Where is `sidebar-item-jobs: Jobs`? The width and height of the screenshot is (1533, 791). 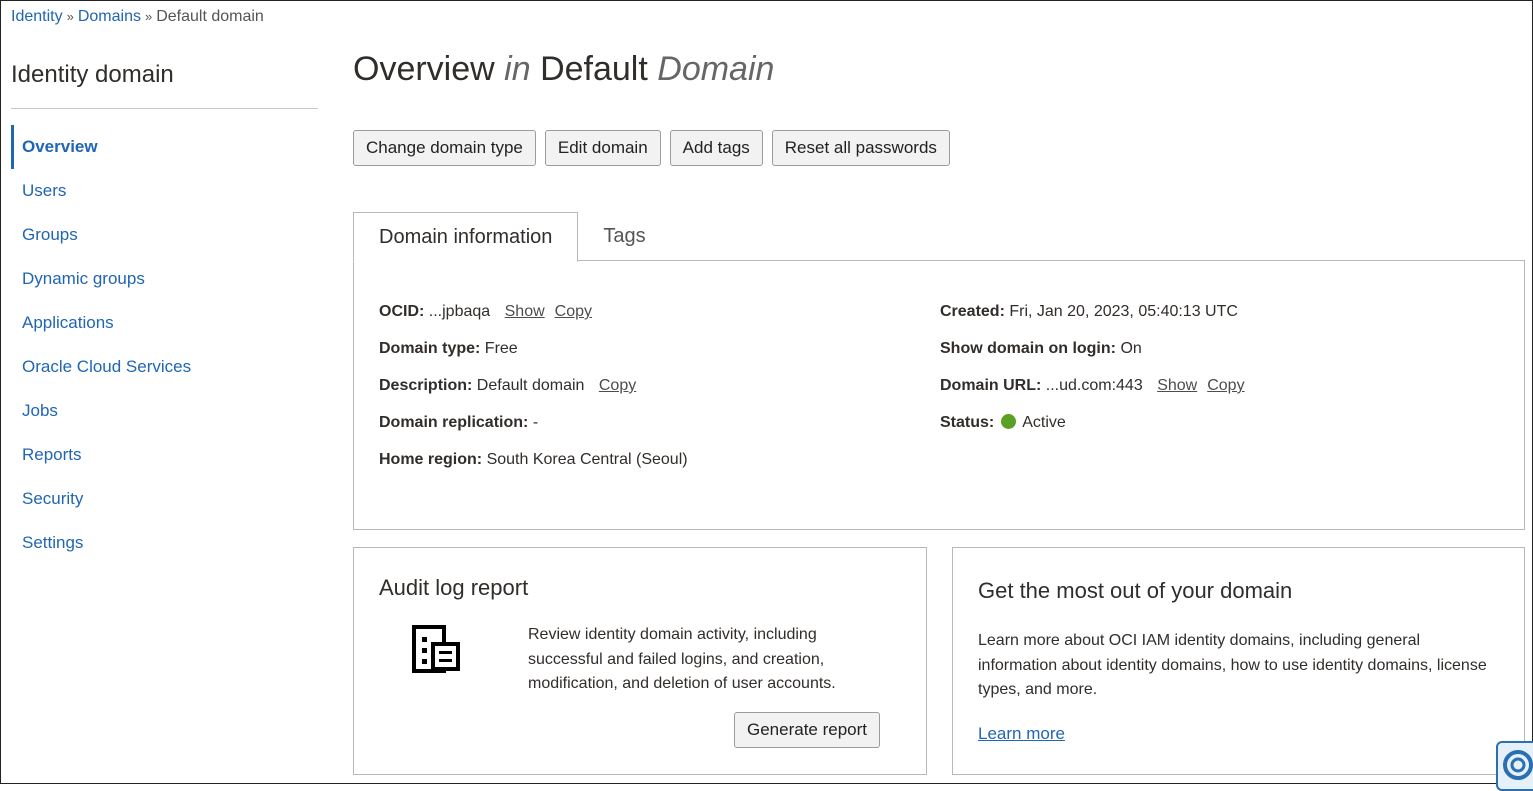
sidebar-item-jobs: Jobs is located at coordinates (161, 411).